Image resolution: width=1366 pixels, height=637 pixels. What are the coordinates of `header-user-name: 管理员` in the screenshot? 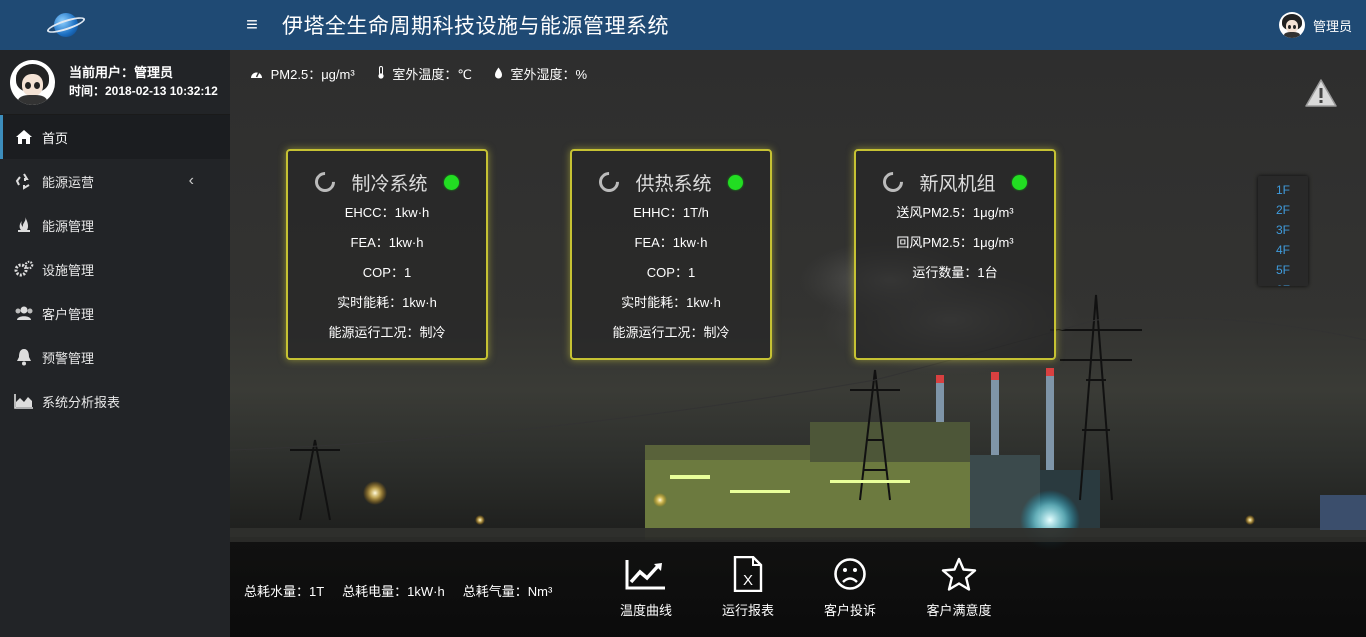 It's located at (1332, 26).